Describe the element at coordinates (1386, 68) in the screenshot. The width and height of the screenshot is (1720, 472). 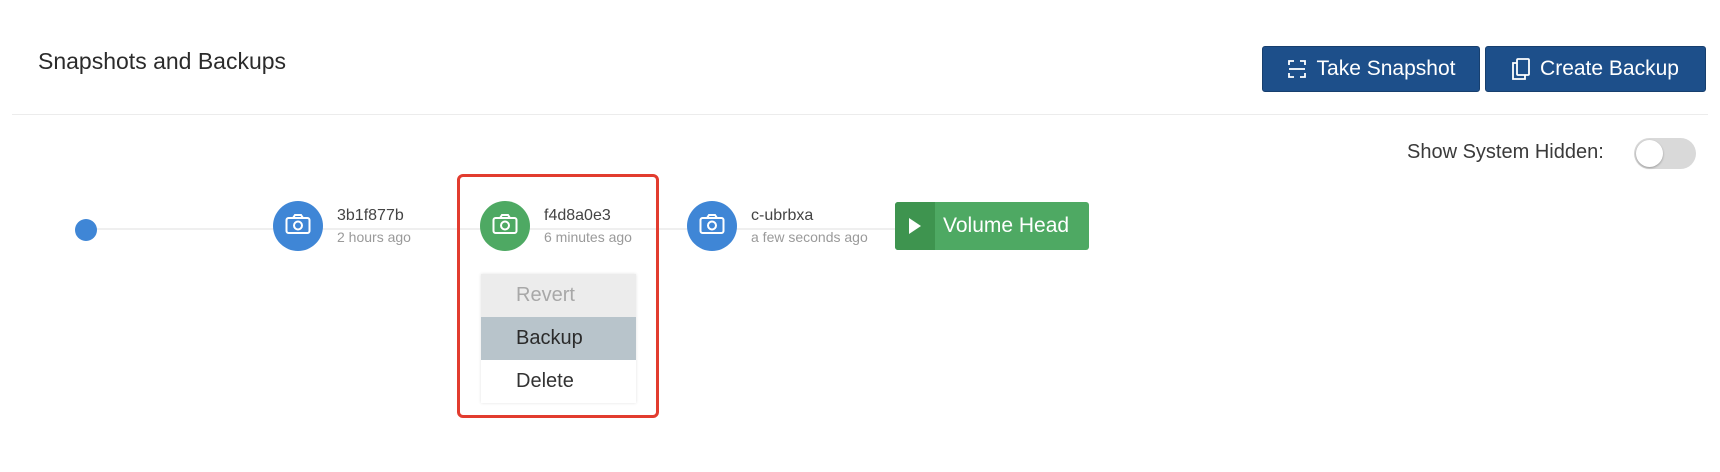
I see `take-snapshot-label: Take Snapshot` at that location.